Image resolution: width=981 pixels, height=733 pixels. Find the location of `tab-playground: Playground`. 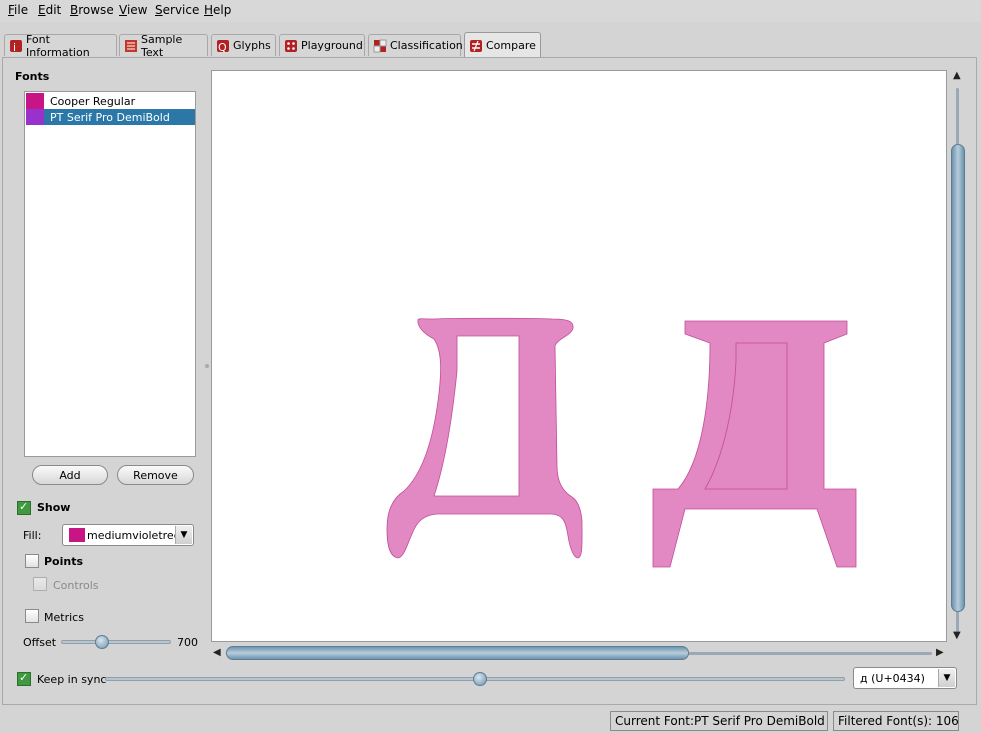

tab-playground: Playground is located at coordinates (322, 45).